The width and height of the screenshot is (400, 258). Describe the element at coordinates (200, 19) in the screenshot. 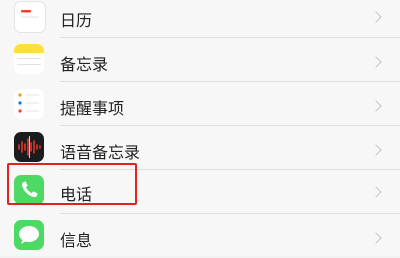

I see `settings-row-calendar: 日历` at that location.